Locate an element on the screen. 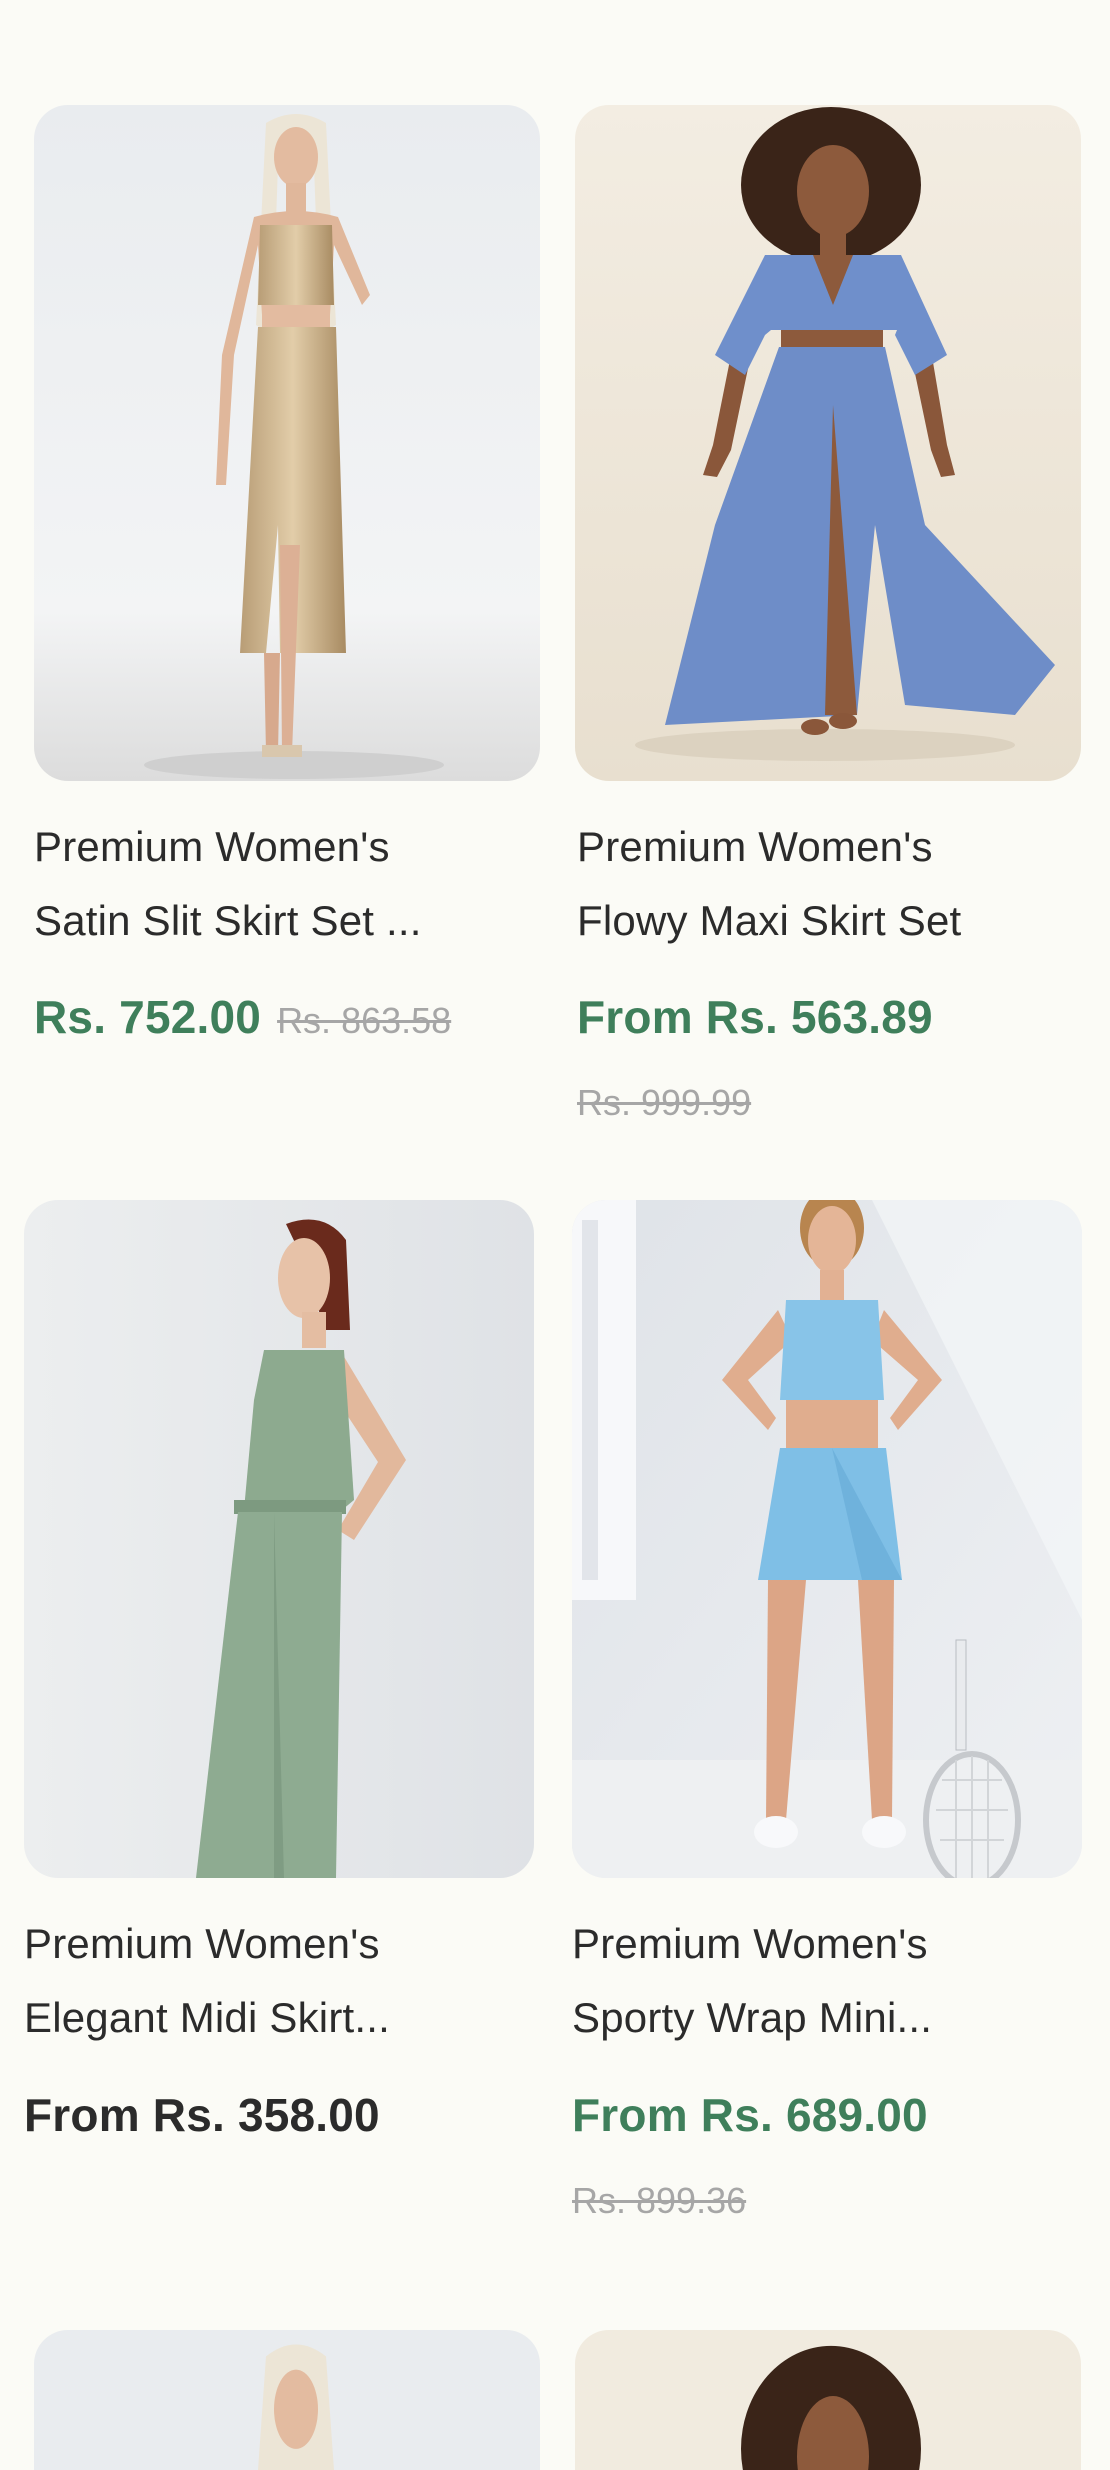 The height and width of the screenshot is (2470, 1110). price-row: From Rs. 358.00 is located at coordinates (202, 2115).